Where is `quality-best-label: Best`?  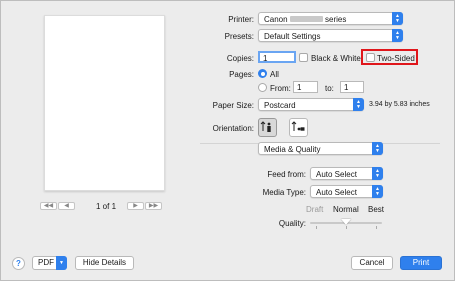
quality-best-label: Best is located at coordinates (376, 209).